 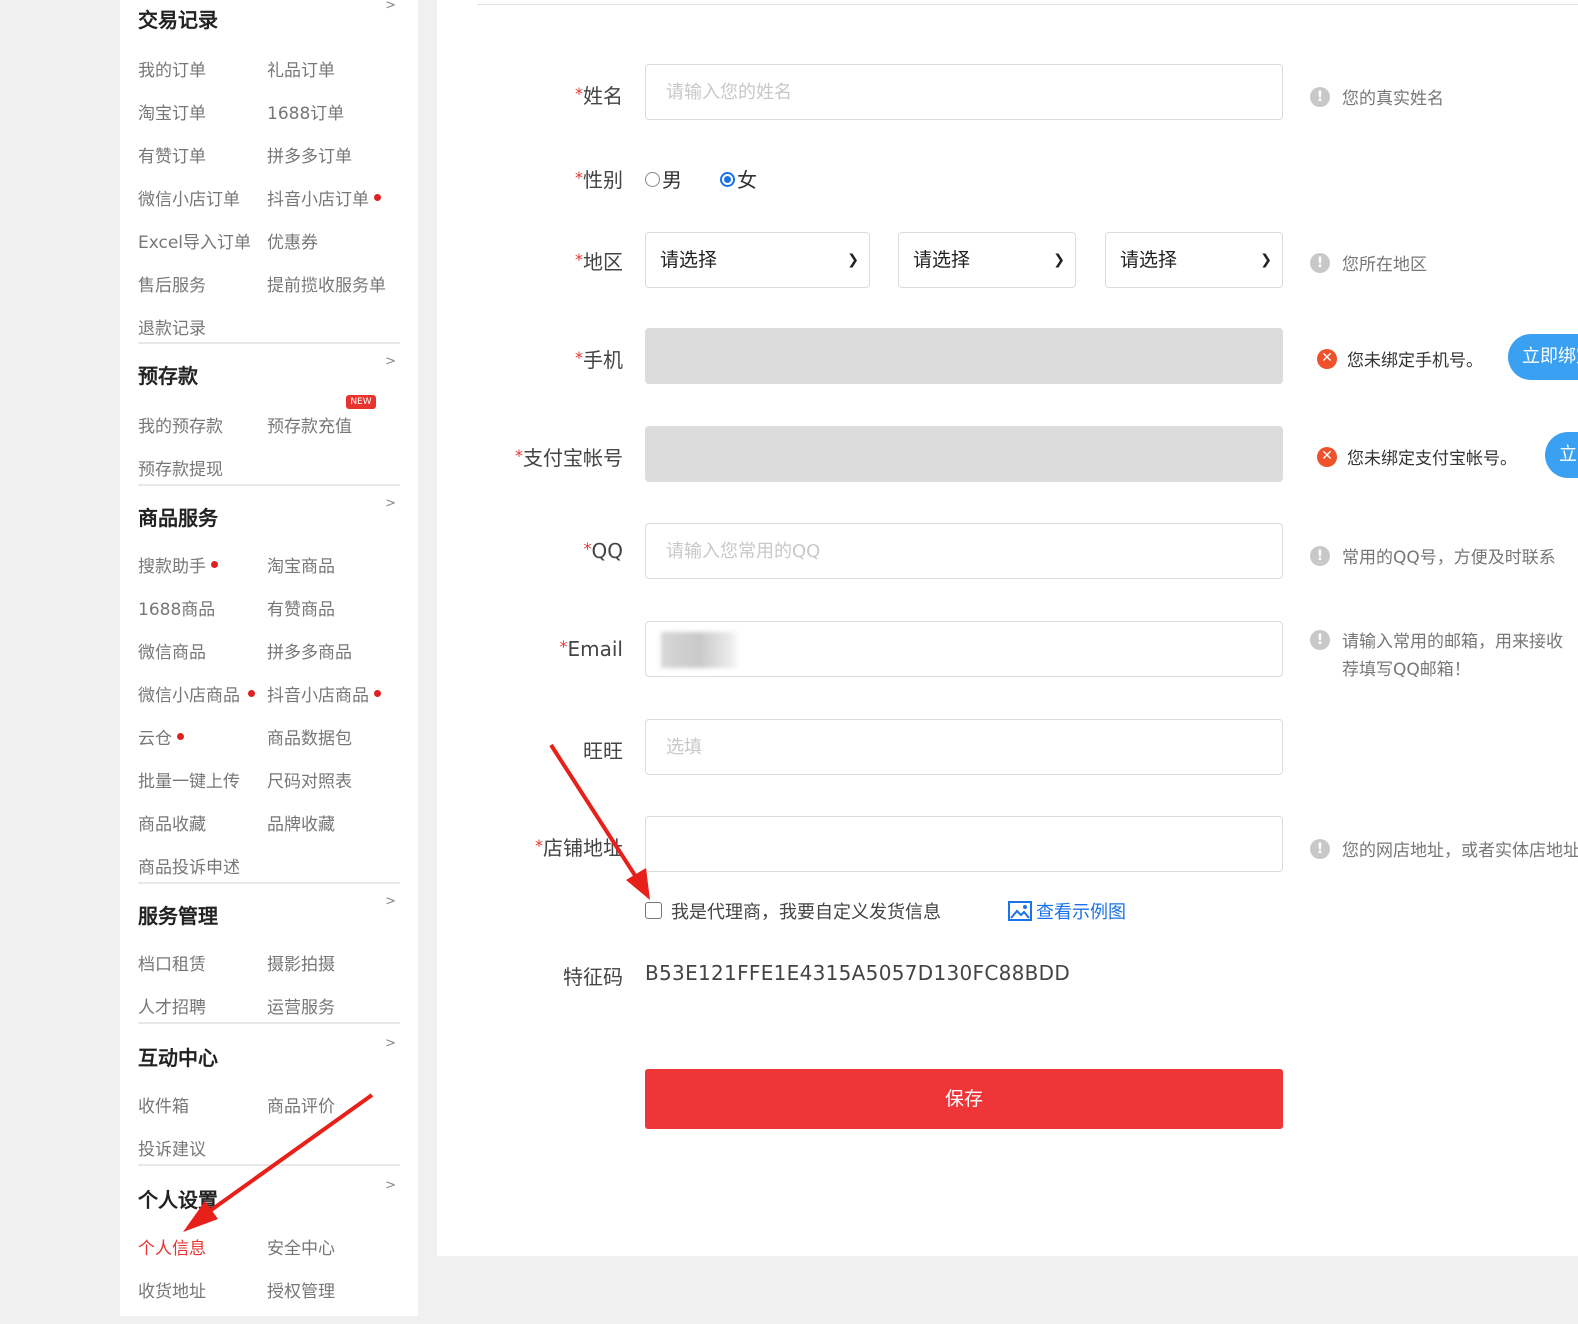 What do you see at coordinates (599, 821) in the screenshot?
I see `arrow-to-agent-checkbox` at bounding box center [599, 821].